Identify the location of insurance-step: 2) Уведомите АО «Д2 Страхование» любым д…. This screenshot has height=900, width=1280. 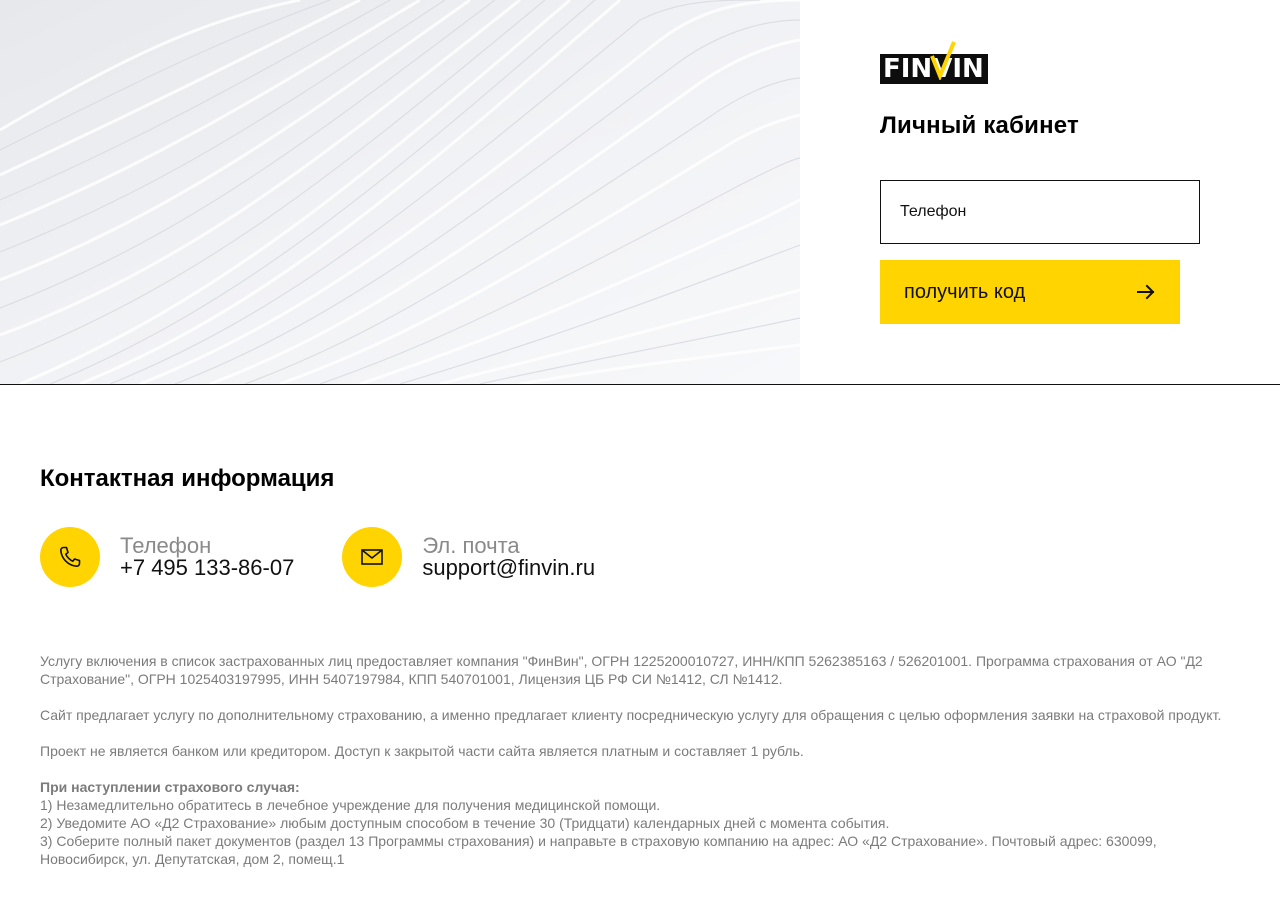
(465, 823).